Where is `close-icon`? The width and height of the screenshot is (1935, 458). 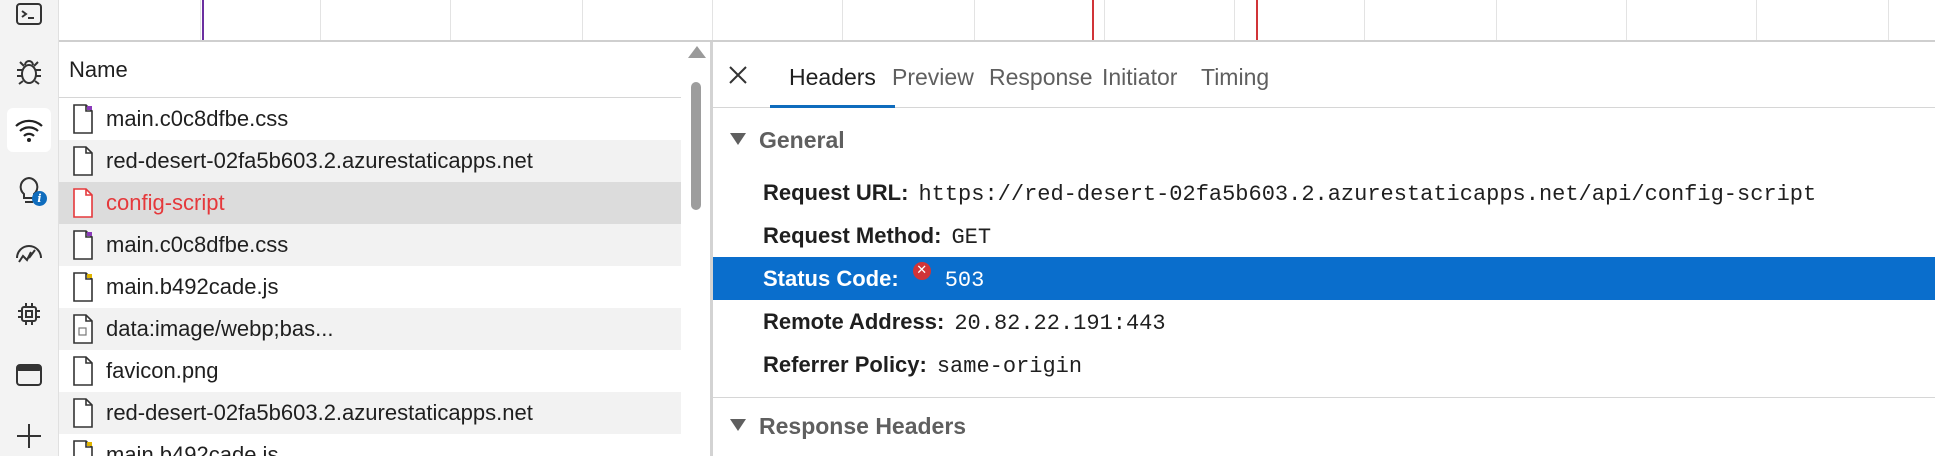 close-icon is located at coordinates (738, 75).